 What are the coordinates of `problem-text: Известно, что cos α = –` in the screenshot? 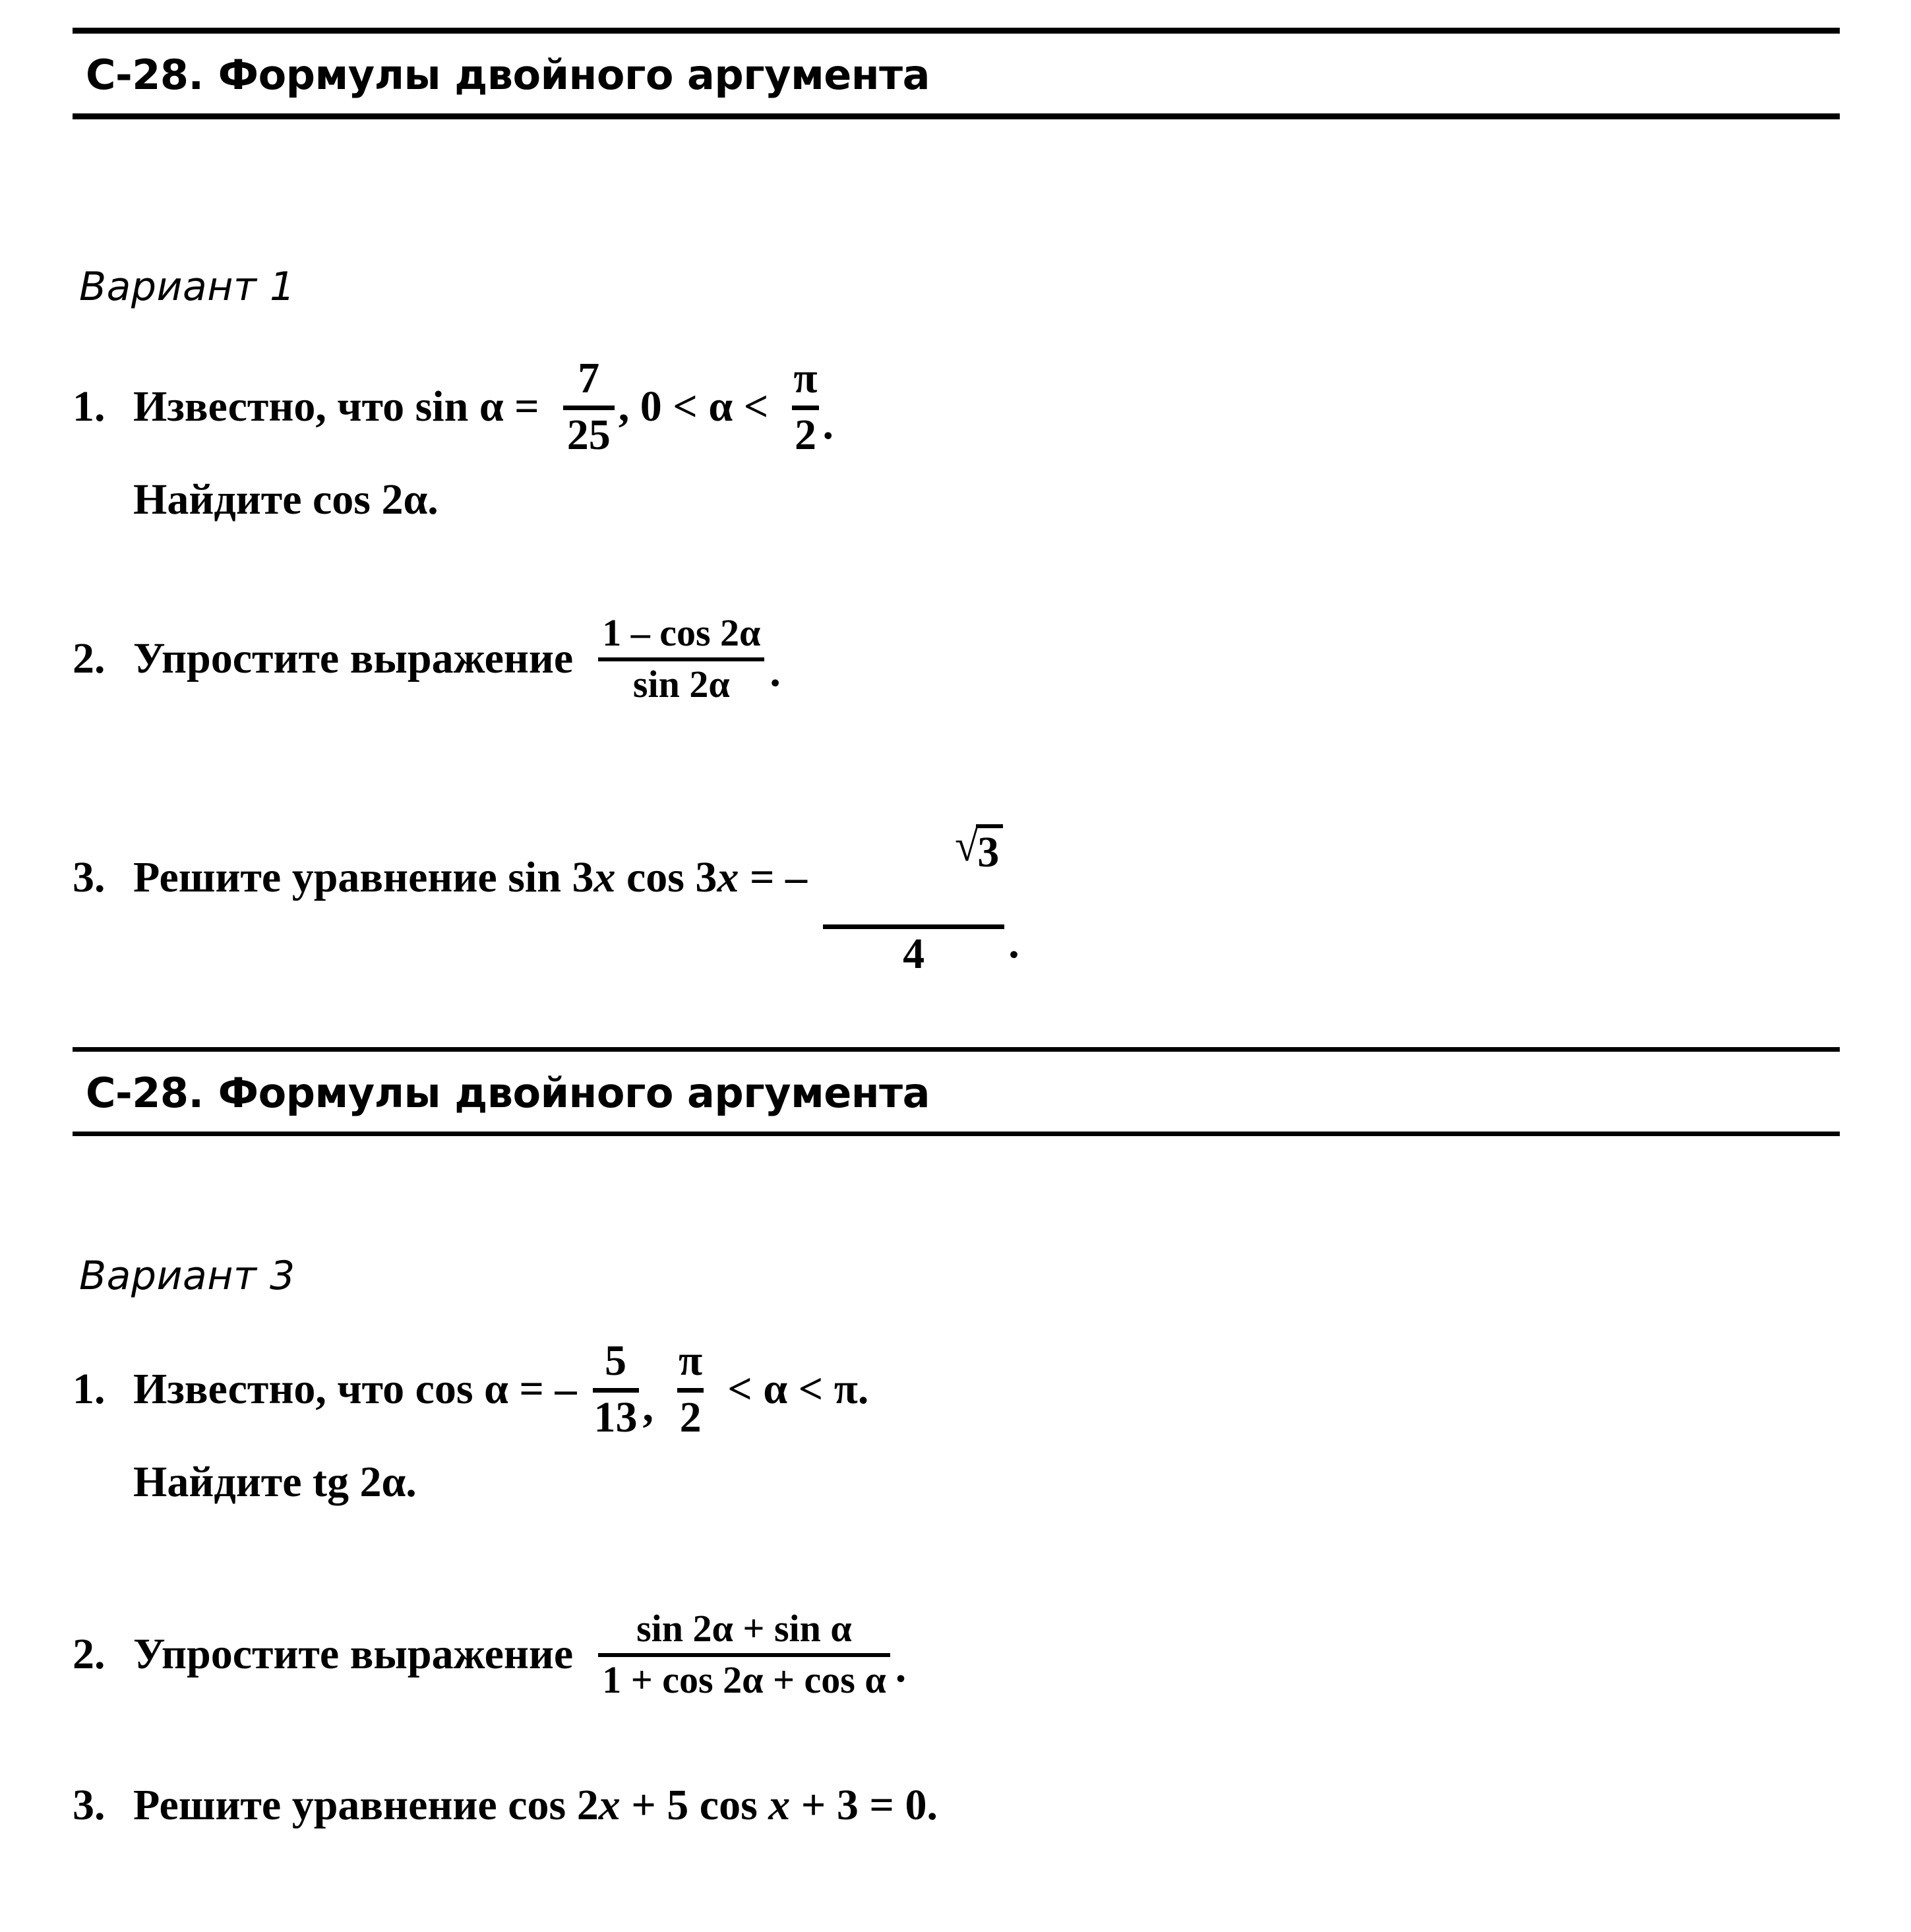 It's located at (355, 1390).